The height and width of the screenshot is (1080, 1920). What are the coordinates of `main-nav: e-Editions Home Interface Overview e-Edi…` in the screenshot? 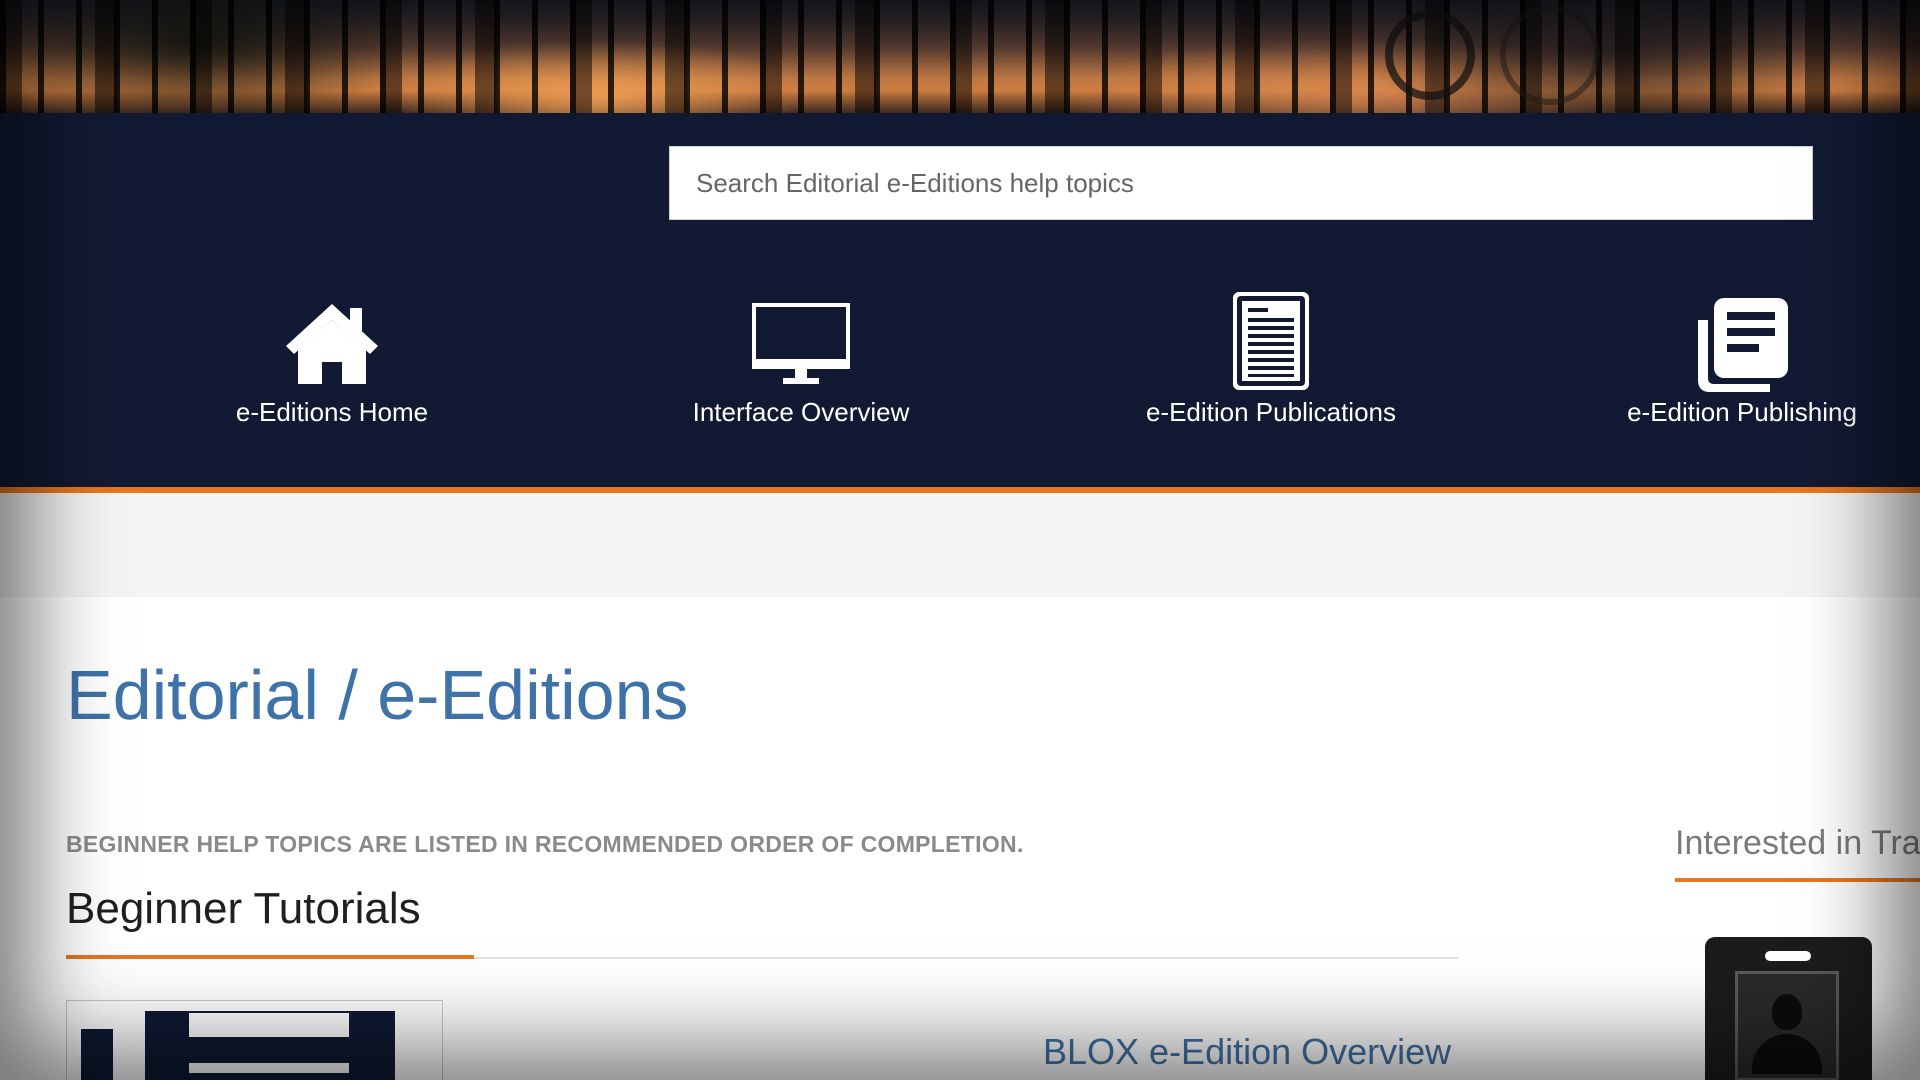 It's located at (960, 368).